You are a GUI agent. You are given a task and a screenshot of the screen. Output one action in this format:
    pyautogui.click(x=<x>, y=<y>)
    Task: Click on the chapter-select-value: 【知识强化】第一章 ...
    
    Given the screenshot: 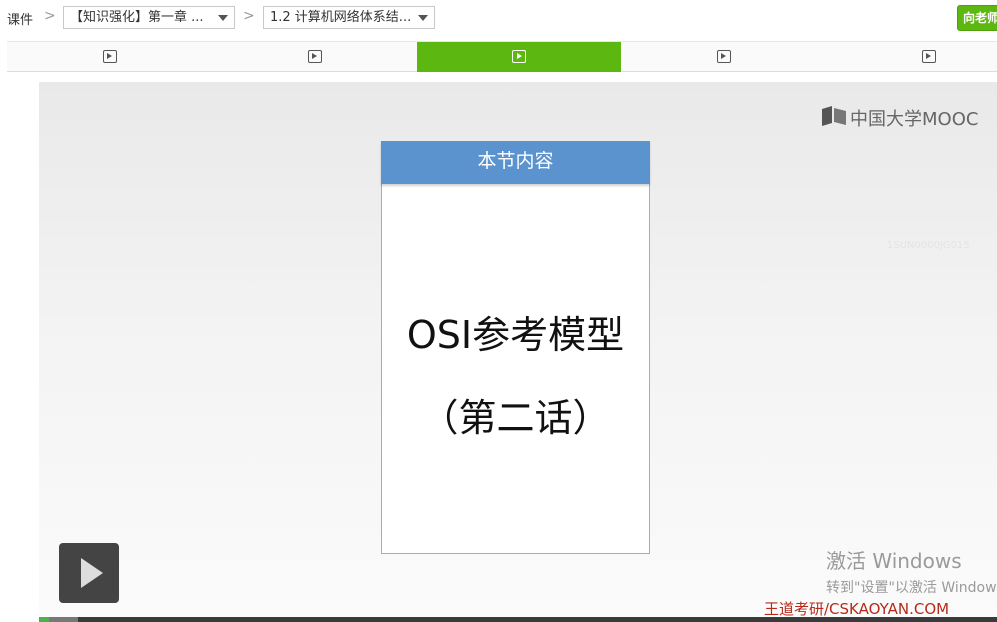 What is the action you would take?
    pyautogui.click(x=137, y=17)
    